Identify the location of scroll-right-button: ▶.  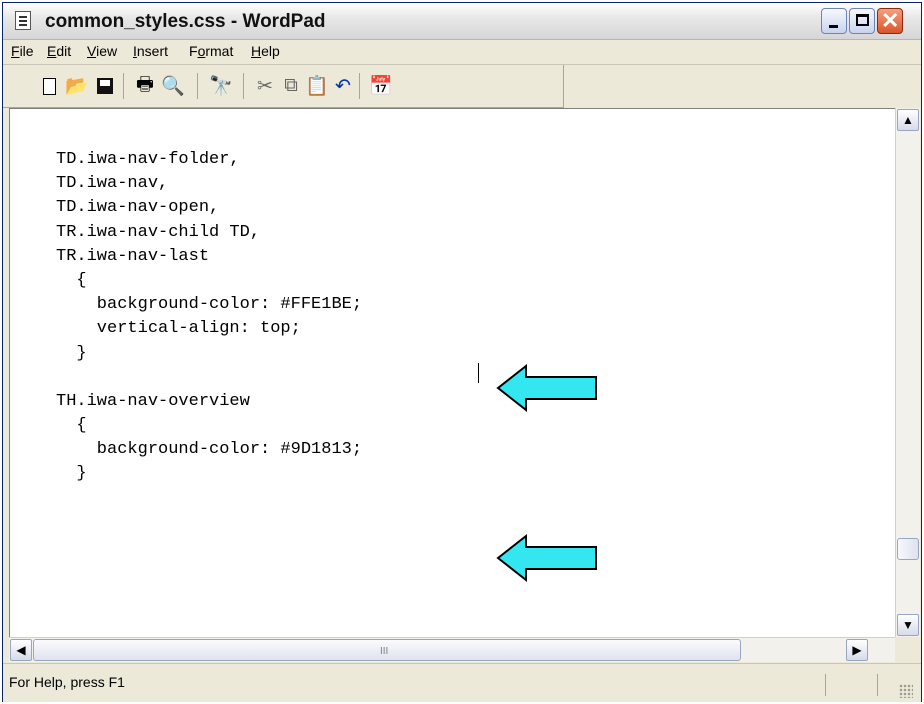
(857, 650).